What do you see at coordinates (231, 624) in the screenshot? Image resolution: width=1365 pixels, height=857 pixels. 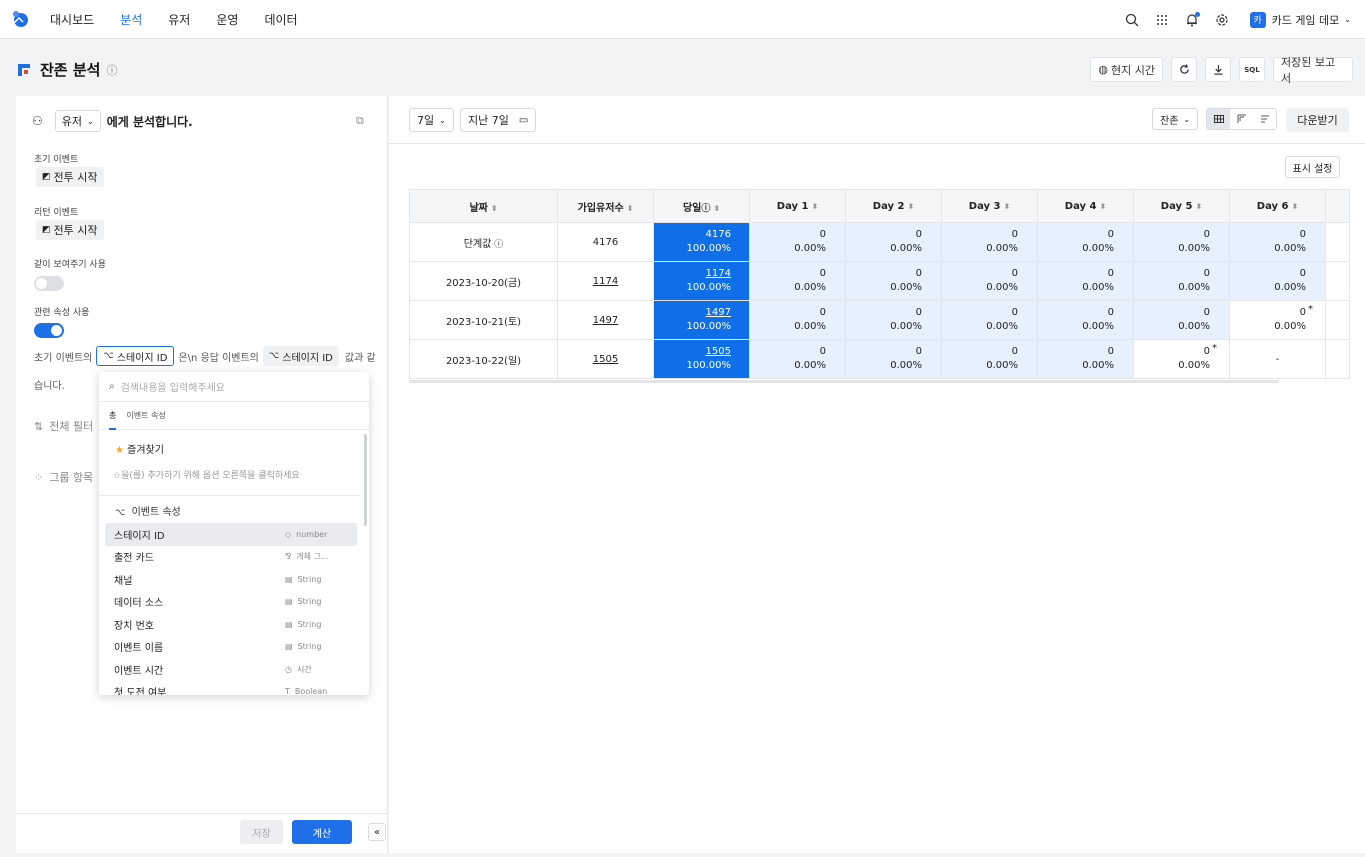 I see `property-option: 장치 번호 ▤ String` at bounding box center [231, 624].